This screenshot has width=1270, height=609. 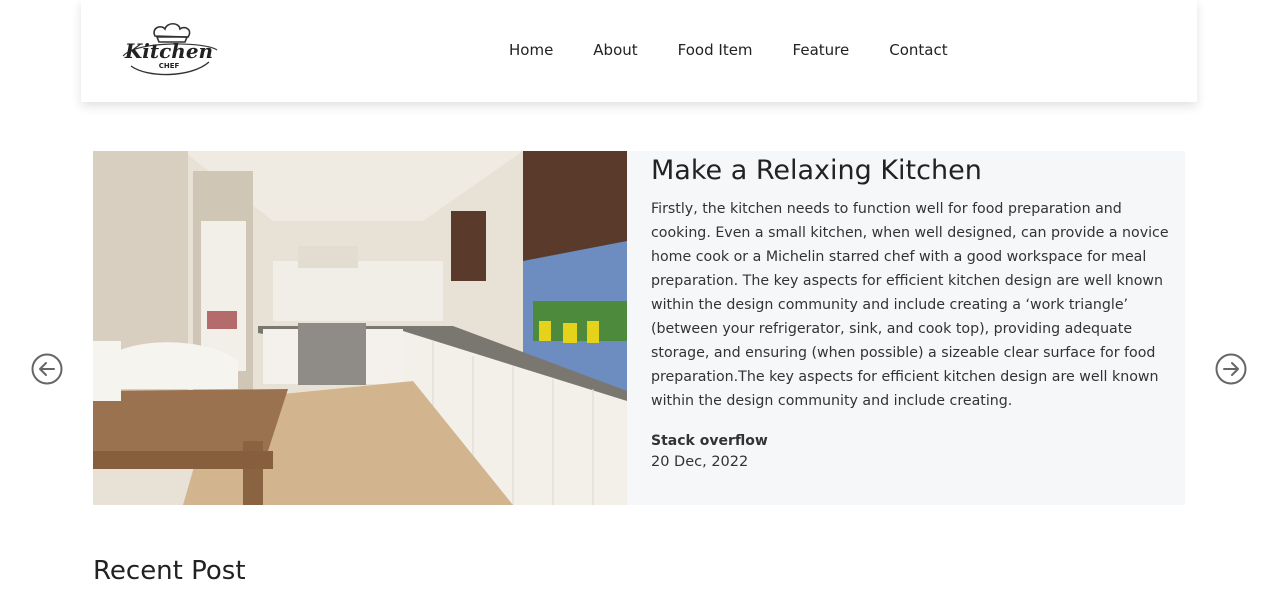 I want to click on slide-title: Make a Relaxing Kitchen, so click(x=816, y=170).